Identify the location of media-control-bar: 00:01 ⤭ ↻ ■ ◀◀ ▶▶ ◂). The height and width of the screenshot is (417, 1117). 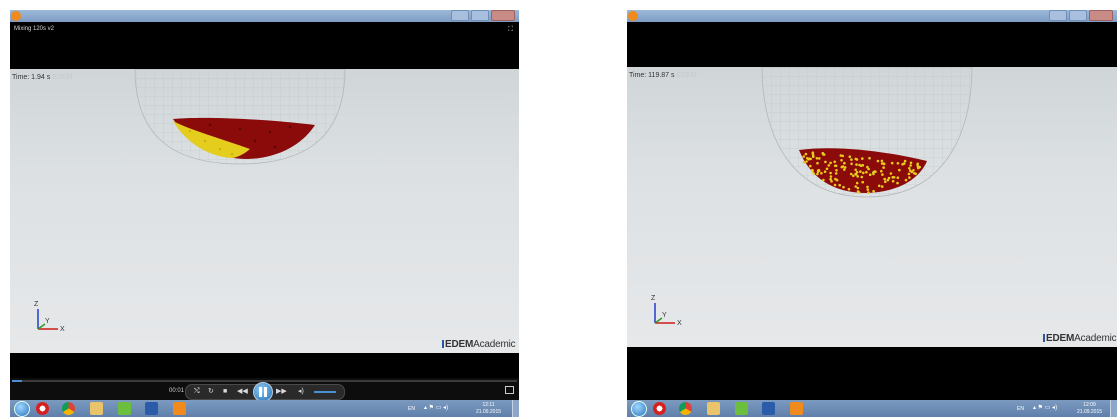
(264, 390).